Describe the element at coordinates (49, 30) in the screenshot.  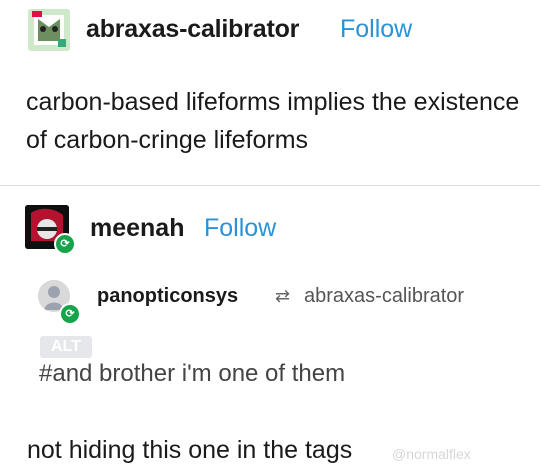
I see `avatar` at that location.